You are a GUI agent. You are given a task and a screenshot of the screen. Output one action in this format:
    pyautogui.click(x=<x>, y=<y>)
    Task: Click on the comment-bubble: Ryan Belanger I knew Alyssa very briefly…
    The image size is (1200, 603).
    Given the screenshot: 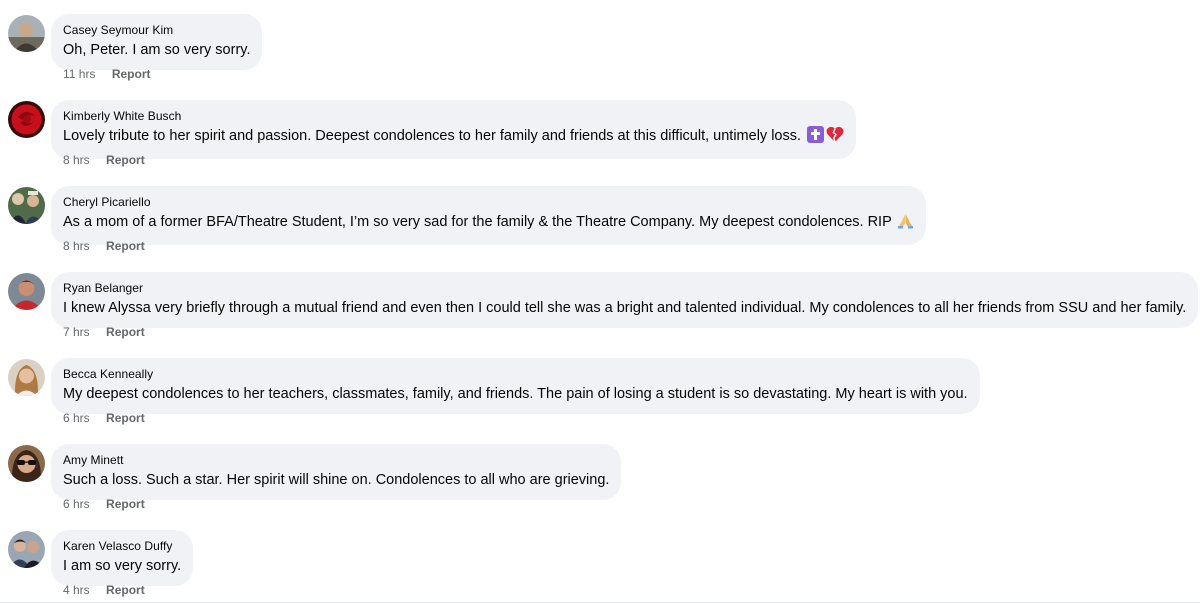 What is the action you would take?
    pyautogui.click(x=625, y=300)
    